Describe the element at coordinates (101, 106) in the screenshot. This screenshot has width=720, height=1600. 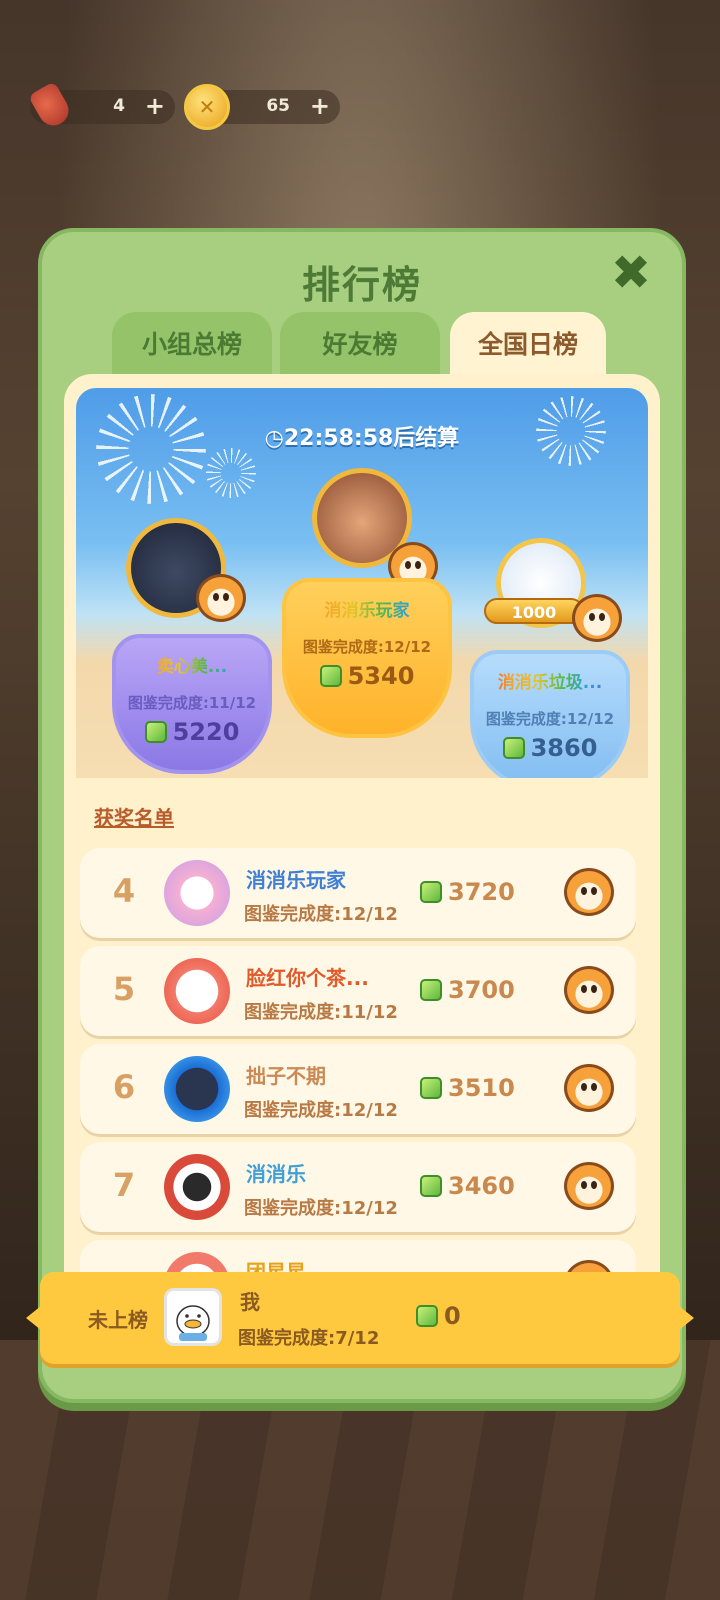
I see `item-counter: 4 +` at that location.